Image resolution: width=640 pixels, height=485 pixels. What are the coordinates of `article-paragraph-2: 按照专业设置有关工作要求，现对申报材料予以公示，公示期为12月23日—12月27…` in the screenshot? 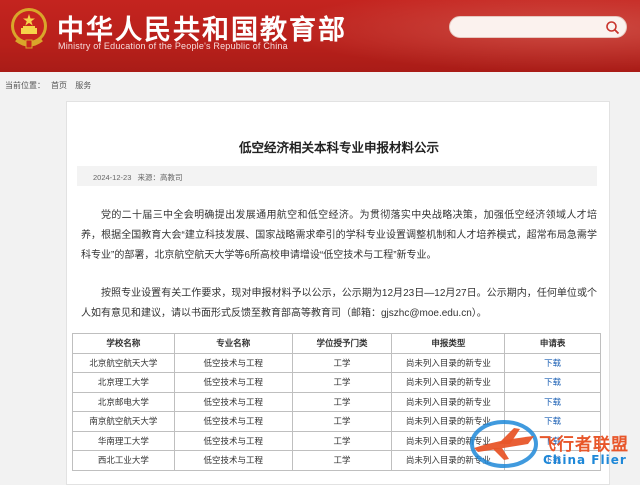 It's located at (339, 303).